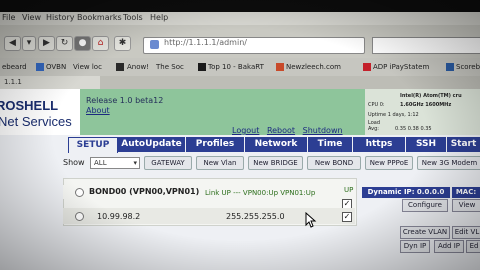  I want to click on browser-tab-label: 1.1.1, so click(13, 82).